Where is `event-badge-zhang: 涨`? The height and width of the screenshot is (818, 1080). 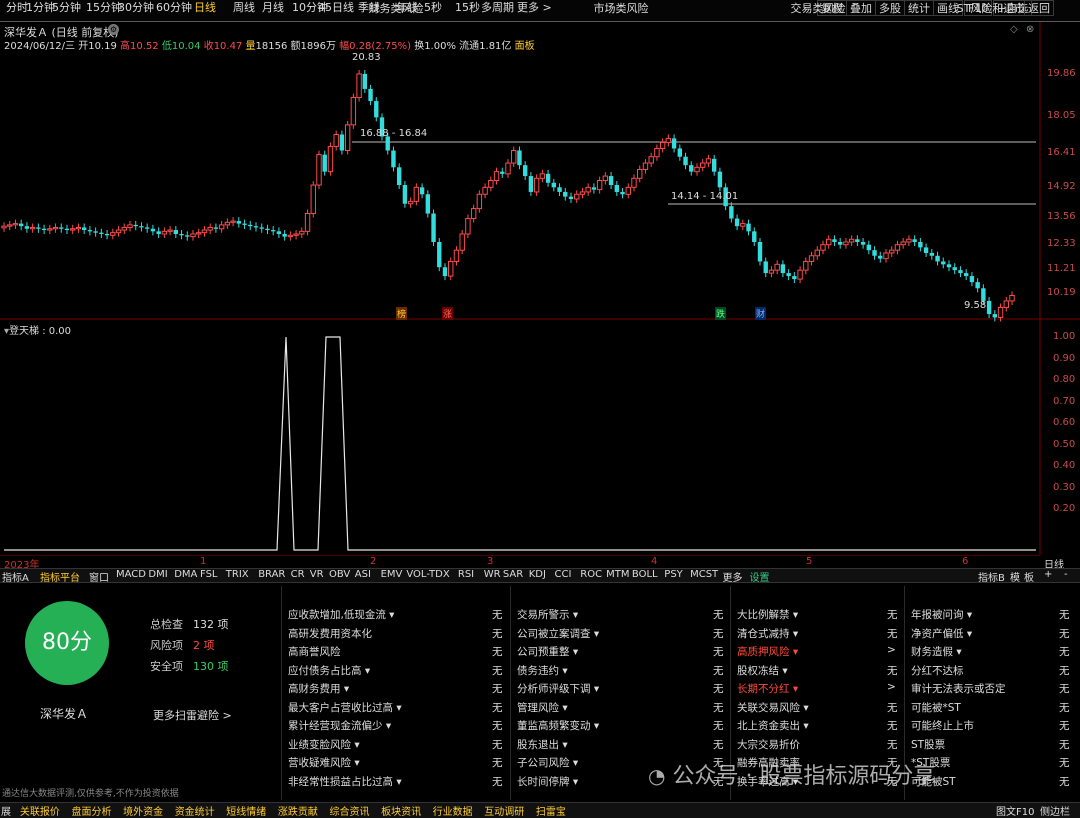 event-badge-zhang: 涨 is located at coordinates (448, 313).